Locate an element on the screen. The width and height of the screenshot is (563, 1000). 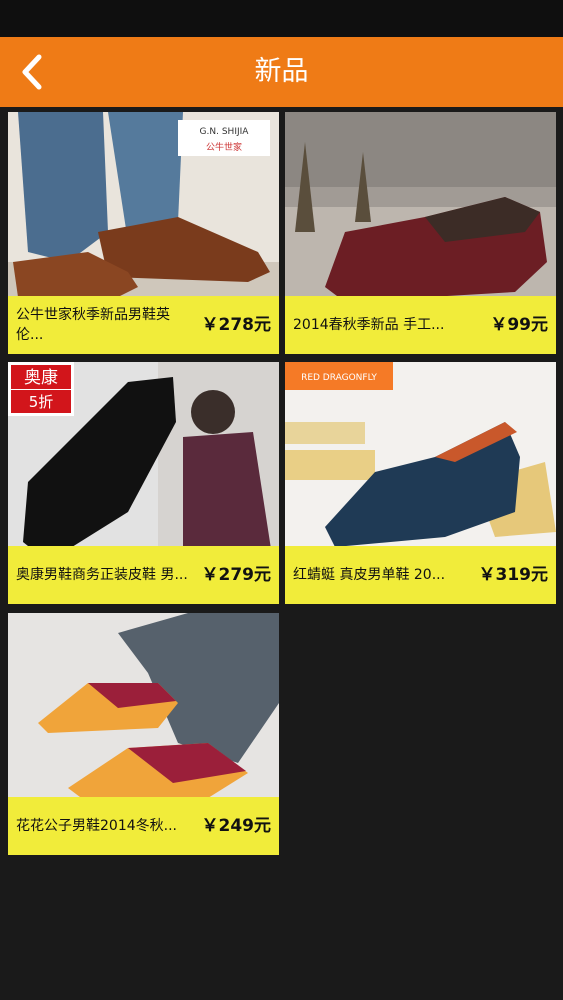
product-caption: 2014春秋季新品 手工... ￥99元 is located at coordinates (420, 325).